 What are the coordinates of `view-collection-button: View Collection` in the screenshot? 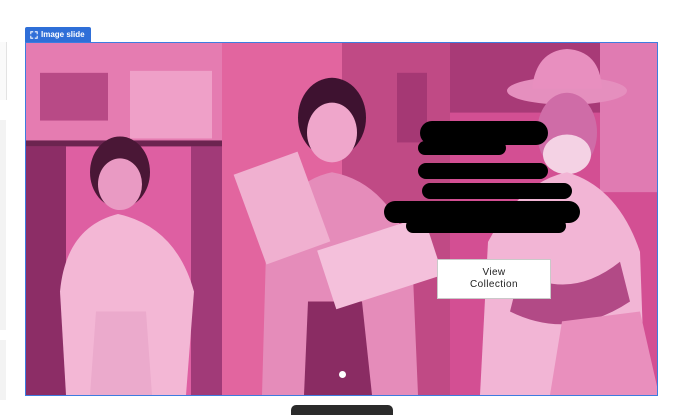 It's located at (494, 279).